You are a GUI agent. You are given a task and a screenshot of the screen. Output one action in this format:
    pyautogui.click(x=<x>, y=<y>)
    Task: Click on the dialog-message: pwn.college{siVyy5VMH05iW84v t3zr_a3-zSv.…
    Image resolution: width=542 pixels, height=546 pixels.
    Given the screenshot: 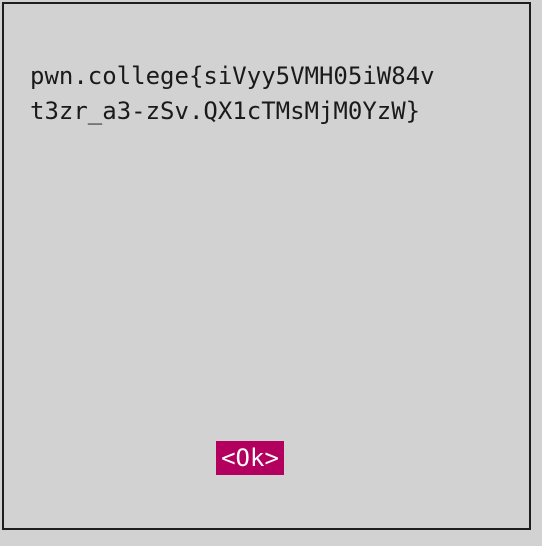 What is the action you would take?
    pyautogui.click(x=232, y=94)
    